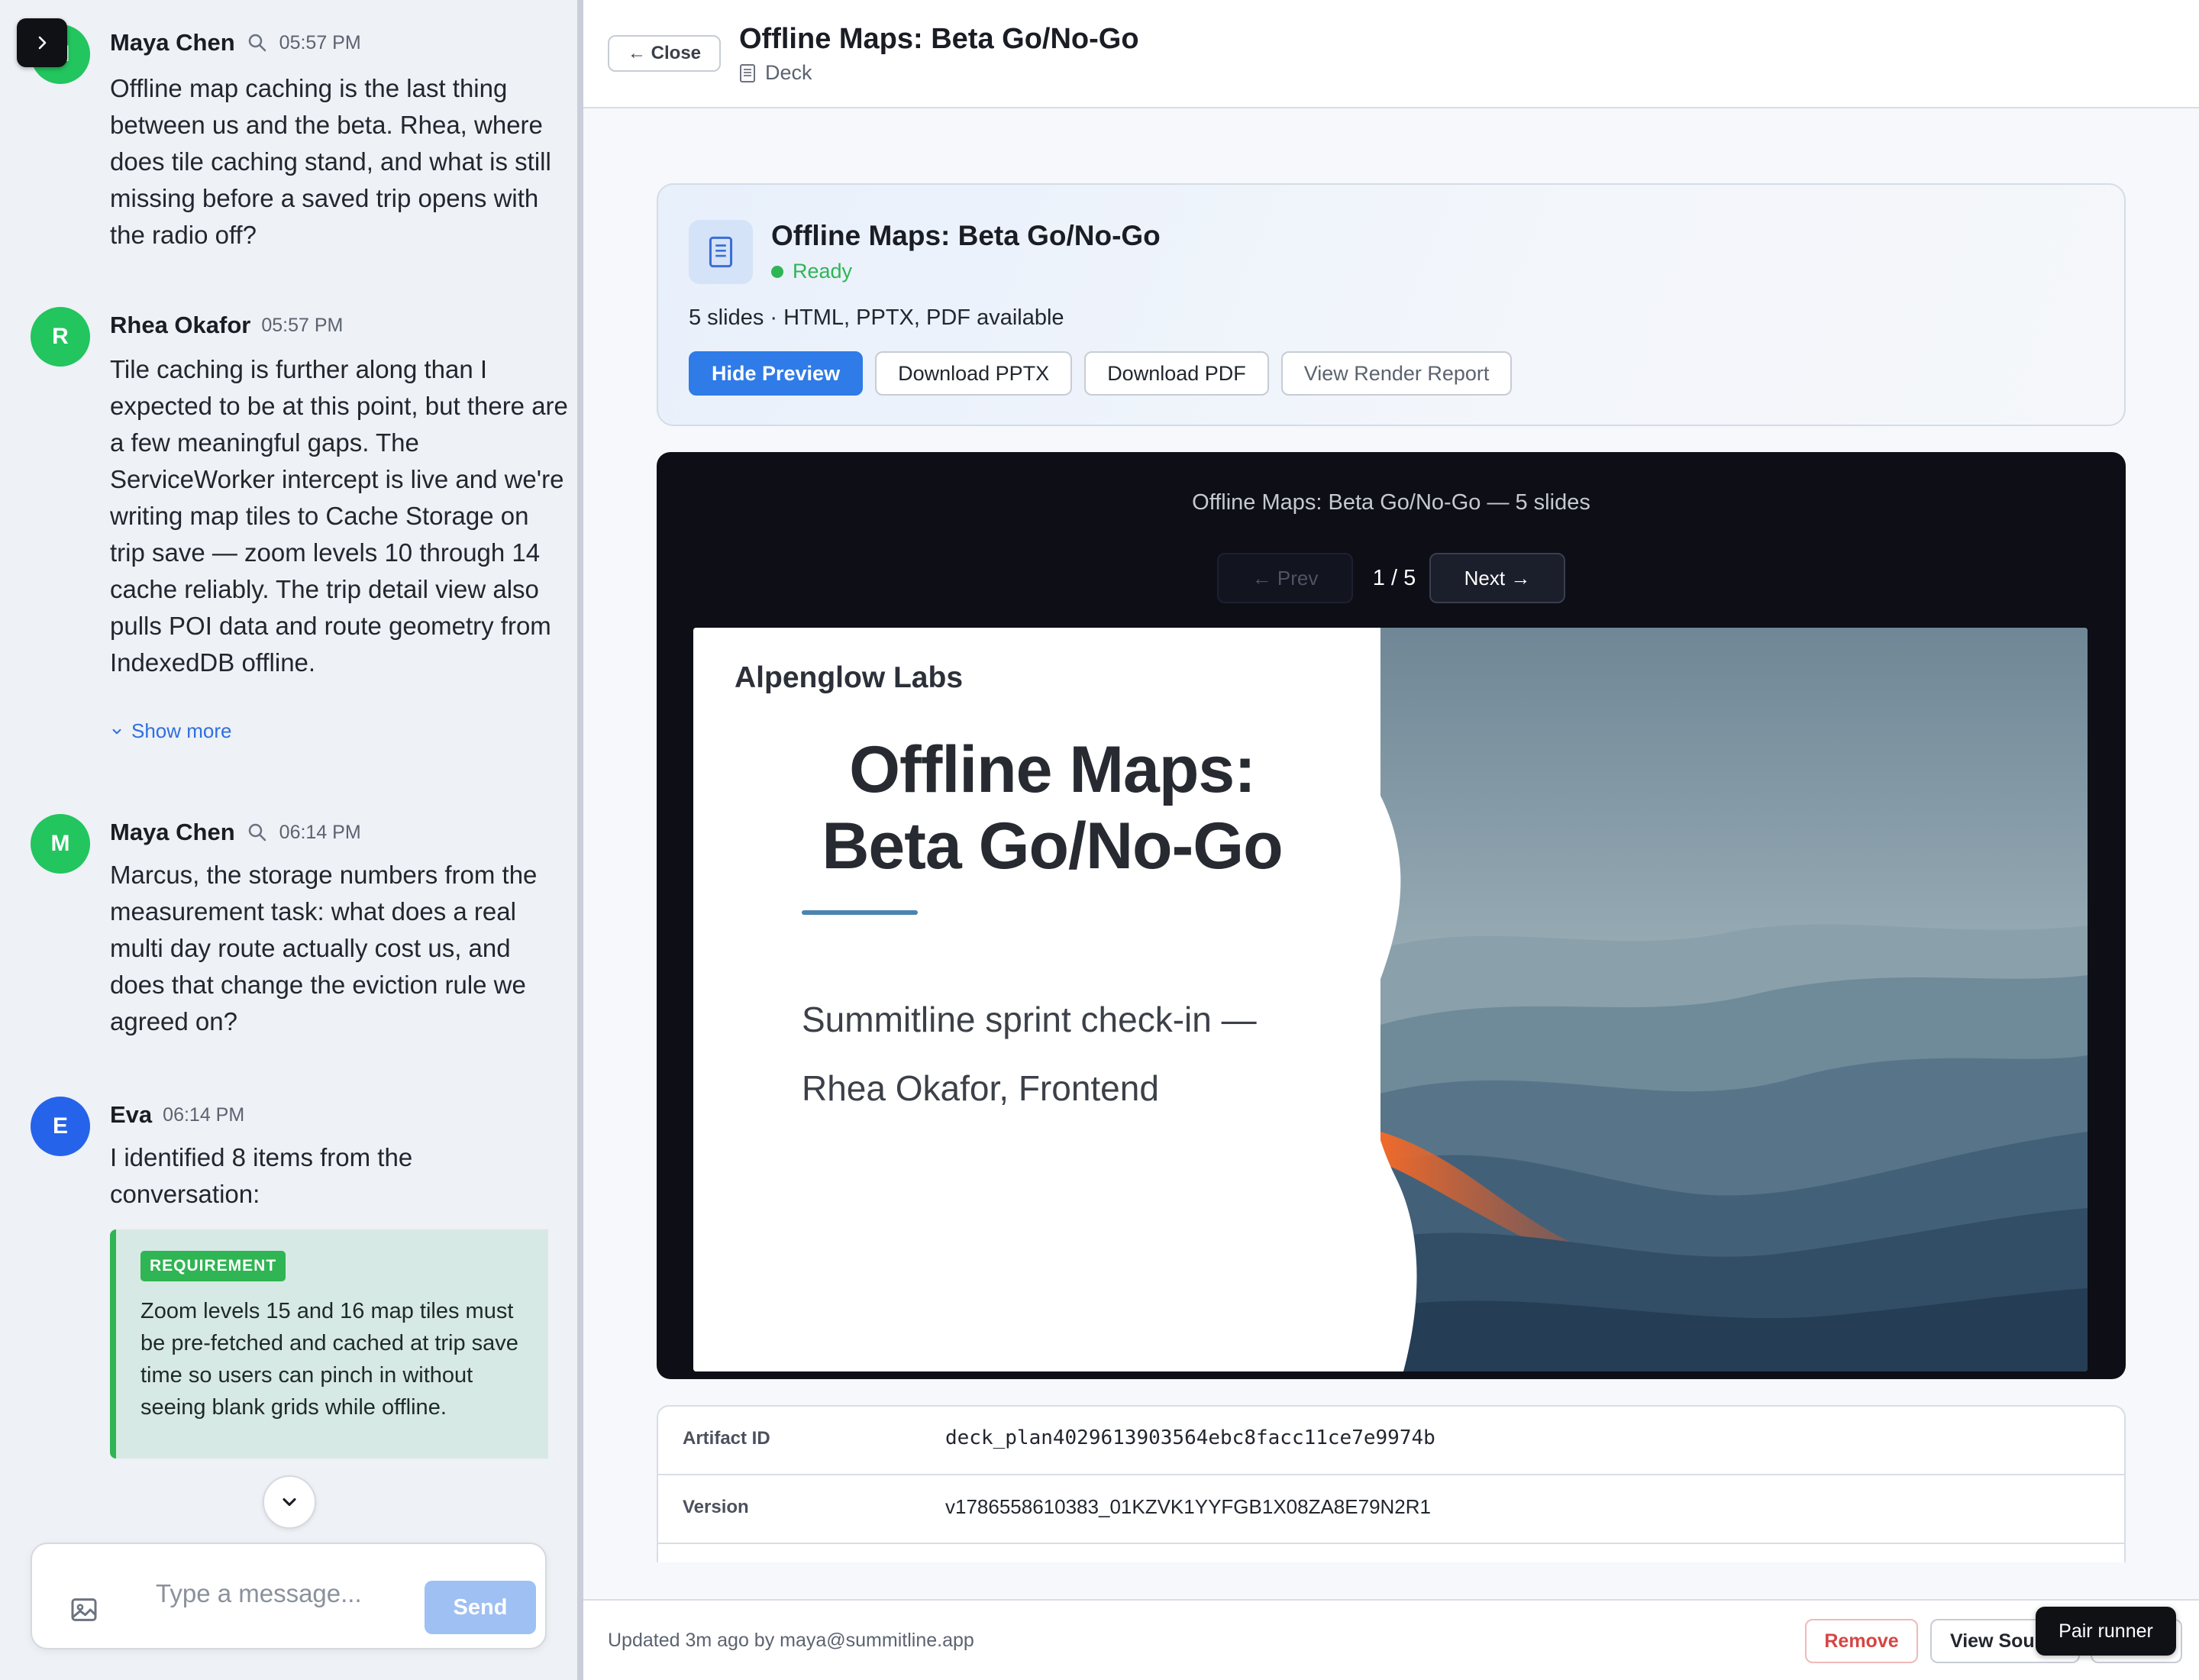 The height and width of the screenshot is (1680, 2199). What do you see at coordinates (1285, 578) in the screenshot?
I see `prev-slide-button: ← Prev` at bounding box center [1285, 578].